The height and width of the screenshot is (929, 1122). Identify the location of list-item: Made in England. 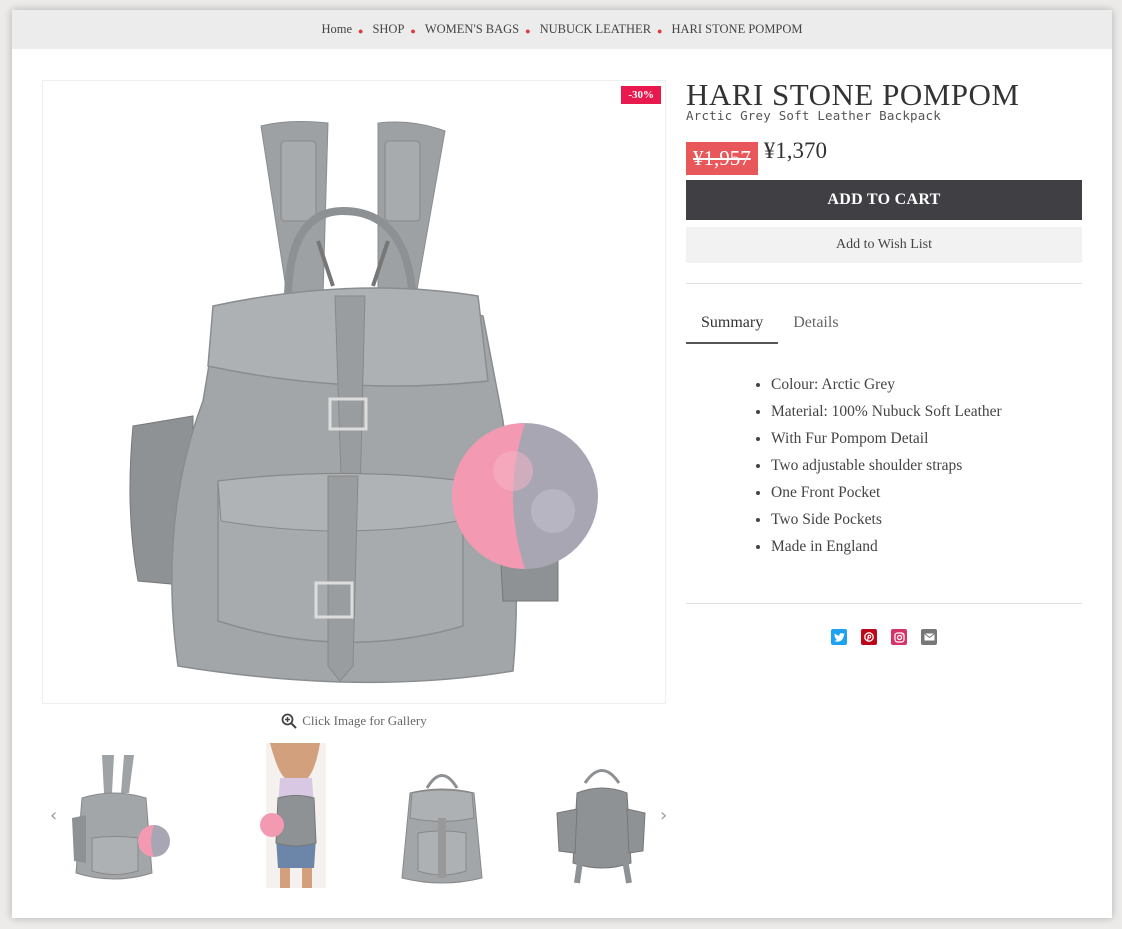
(926, 547).